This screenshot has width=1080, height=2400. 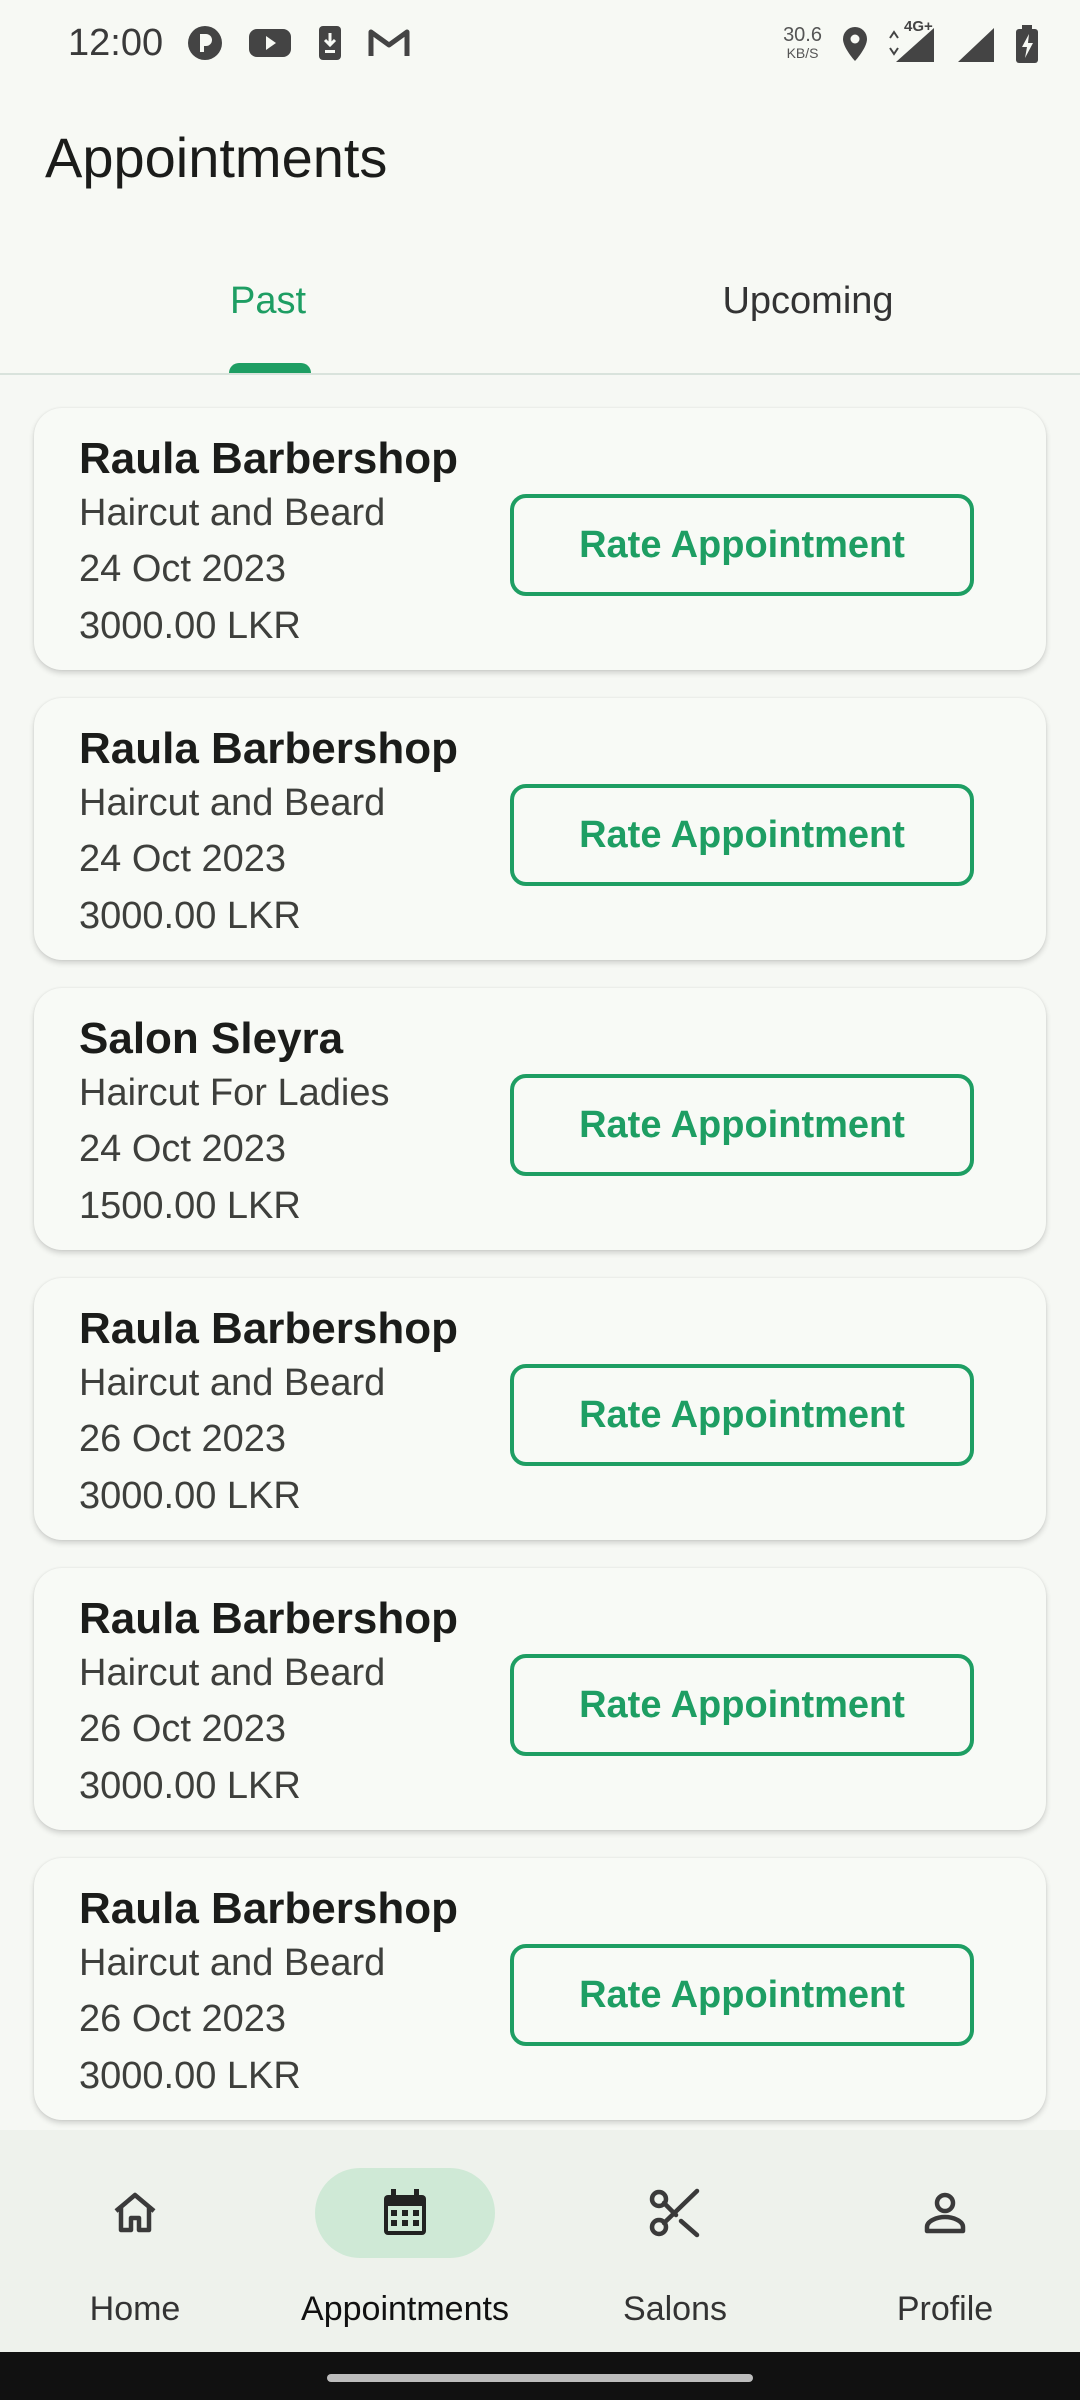 I want to click on speed-value: 30.6, so click(x=802, y=35).